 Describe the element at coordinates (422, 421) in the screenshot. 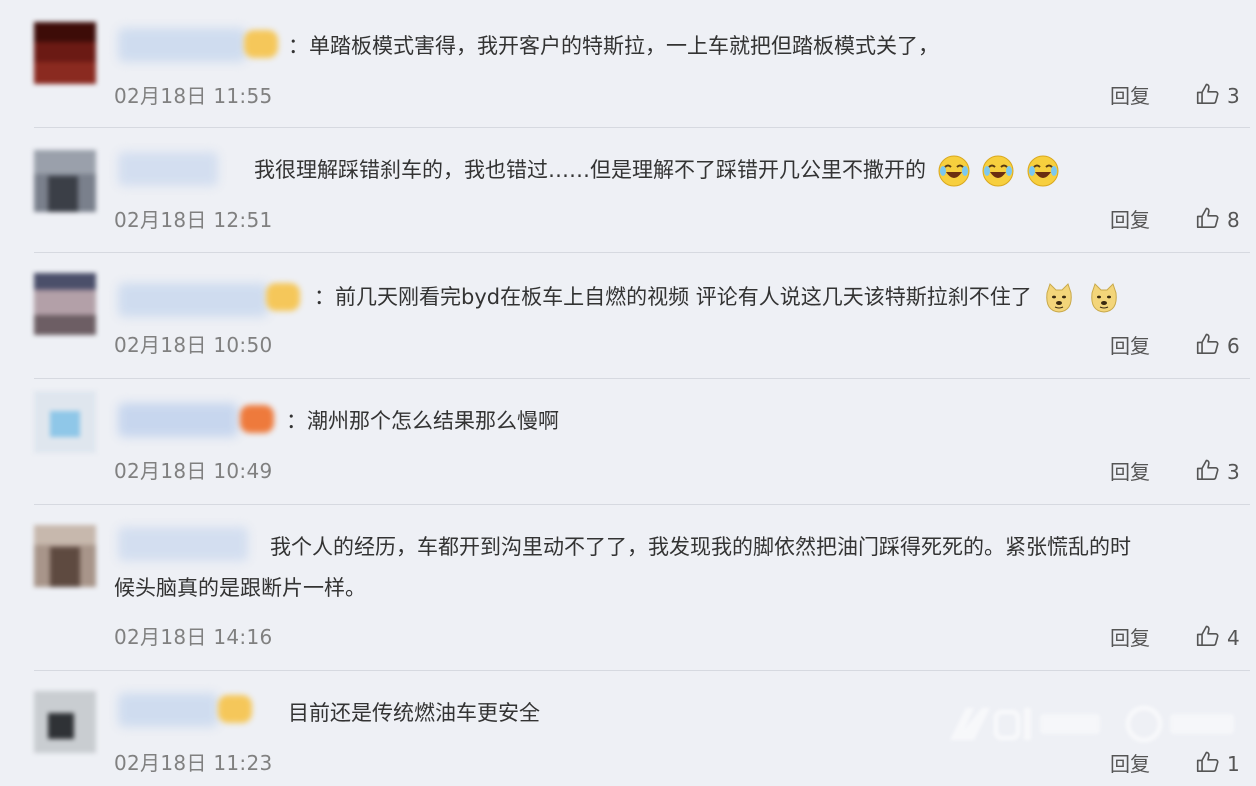

I see `comment-text: ：潮州那个怎么结果那么慢啊` at that location.